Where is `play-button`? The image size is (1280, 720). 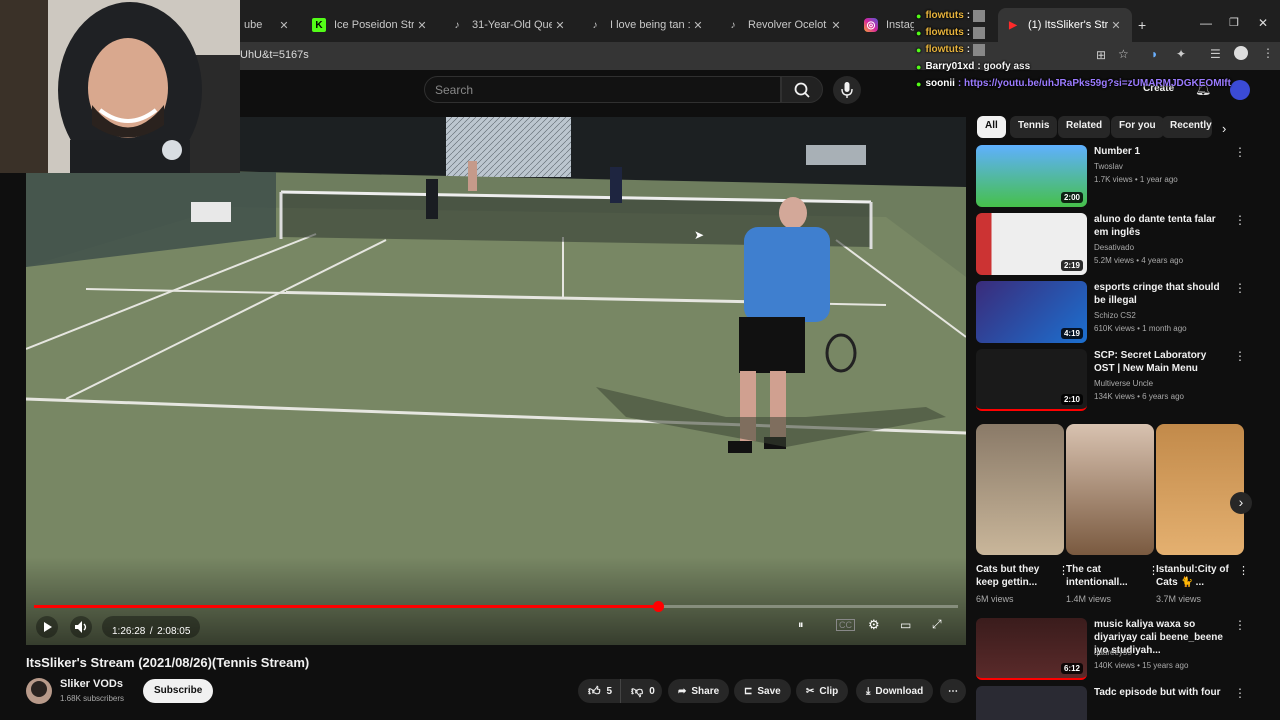 play-button is located at coordinates (47, 627).